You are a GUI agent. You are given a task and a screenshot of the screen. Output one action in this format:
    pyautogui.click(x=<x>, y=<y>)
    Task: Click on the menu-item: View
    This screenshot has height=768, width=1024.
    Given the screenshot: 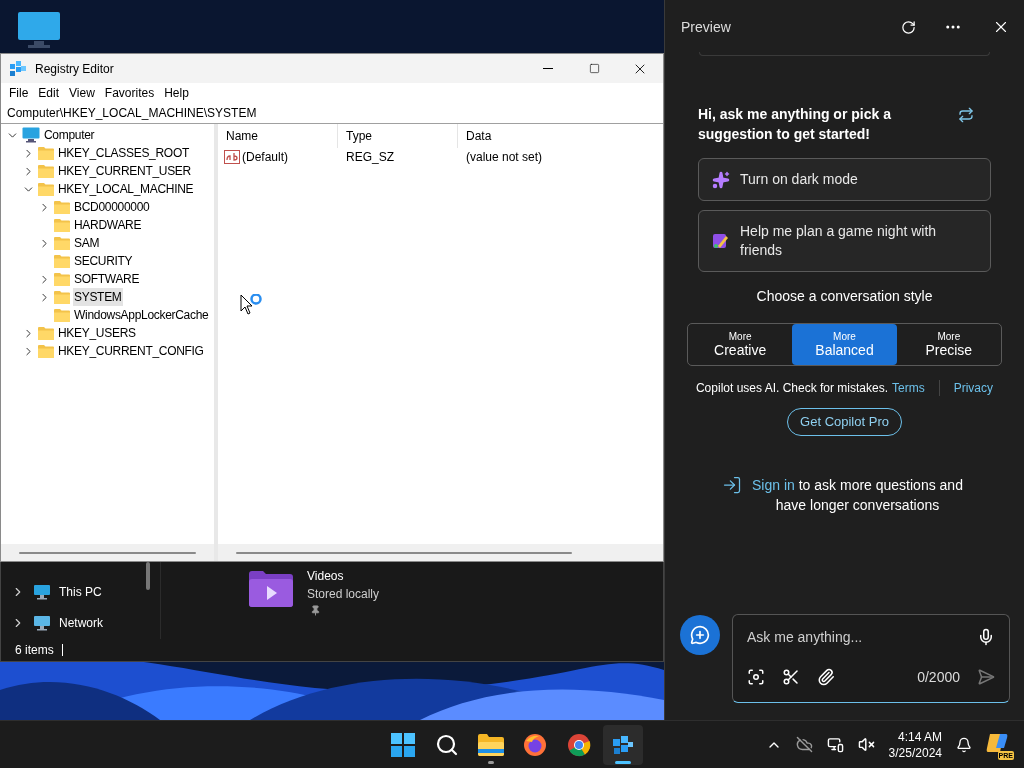 What is the action you would take?
    pyautogui.click(x=82, y=93)
    